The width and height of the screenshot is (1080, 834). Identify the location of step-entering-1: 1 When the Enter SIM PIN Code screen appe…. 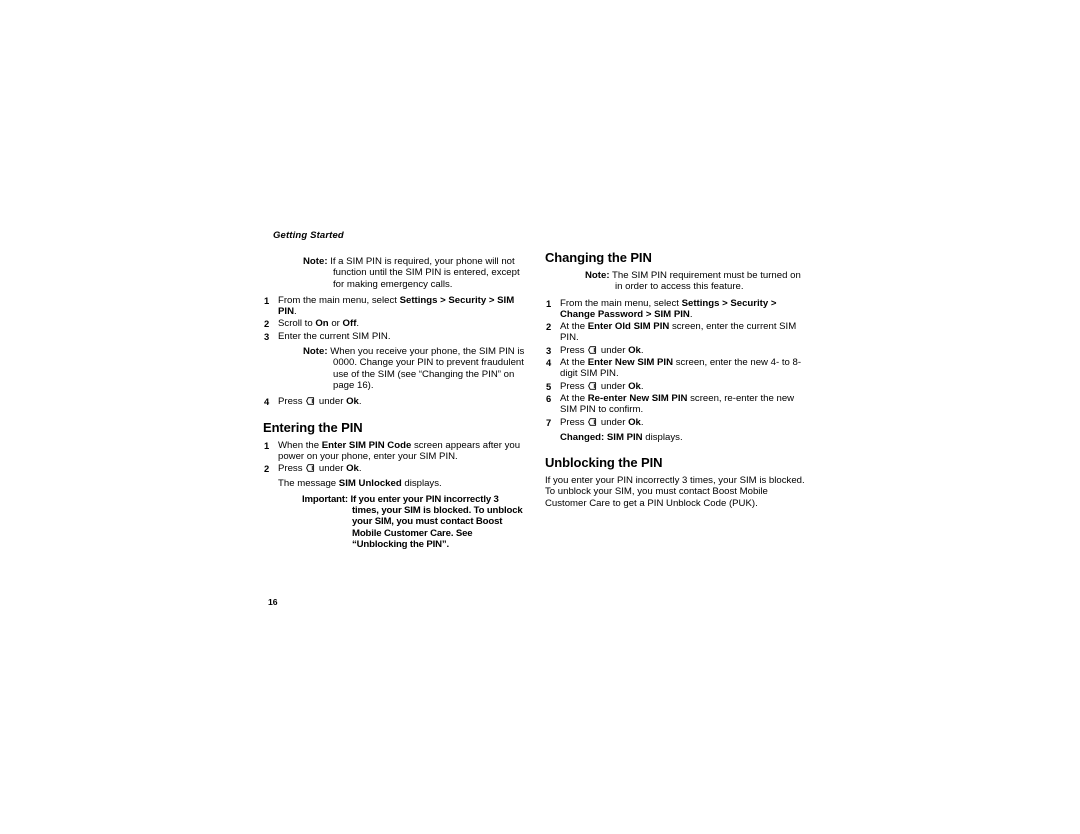
(392, 450).